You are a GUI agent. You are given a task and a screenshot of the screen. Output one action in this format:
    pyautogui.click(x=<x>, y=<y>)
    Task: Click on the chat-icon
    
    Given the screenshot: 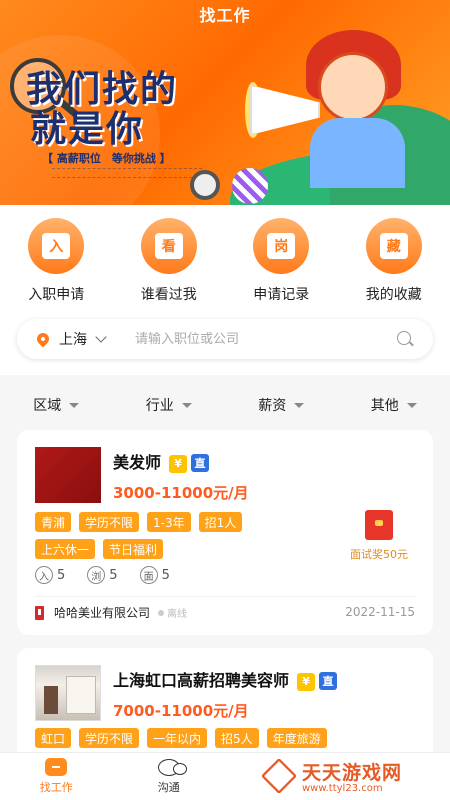 What is the action you would take?
    pyautogui.click(x=172, y=767)
    